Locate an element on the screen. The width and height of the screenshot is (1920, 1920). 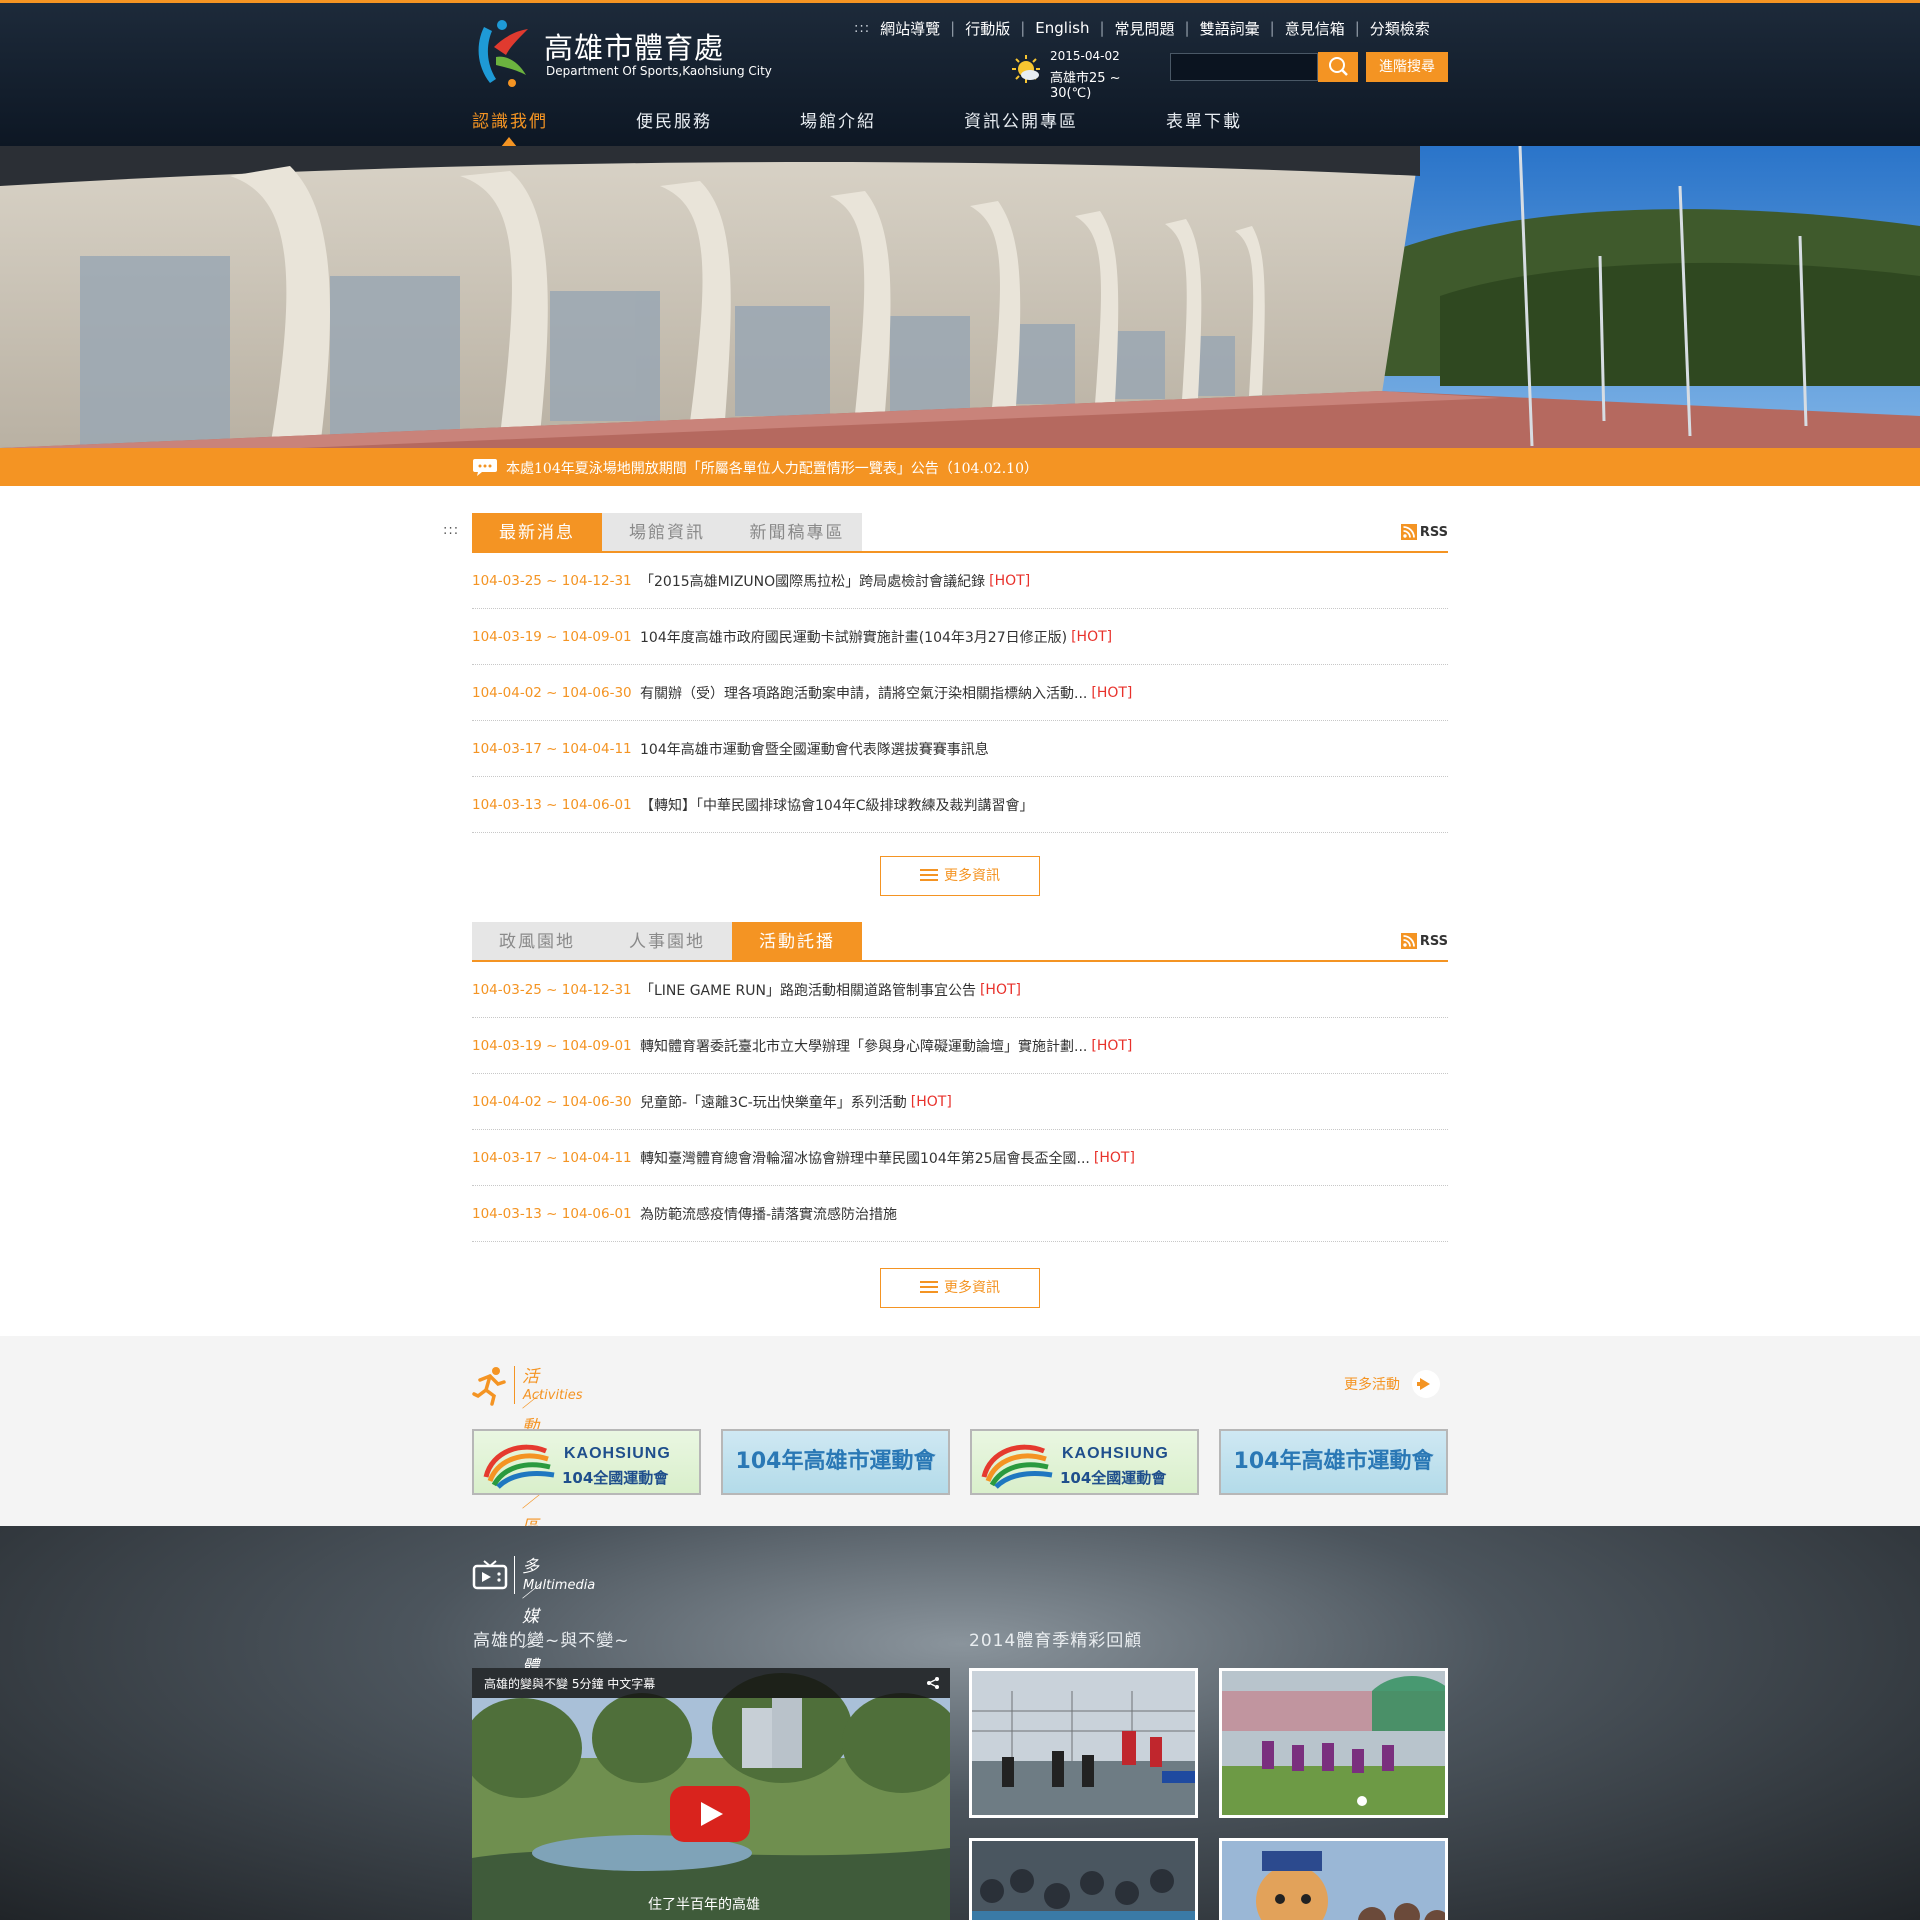
news-title: 兒童節-「遠離3C-玩出快樂童年」系列活動 is located at coordinates (773, 1102).